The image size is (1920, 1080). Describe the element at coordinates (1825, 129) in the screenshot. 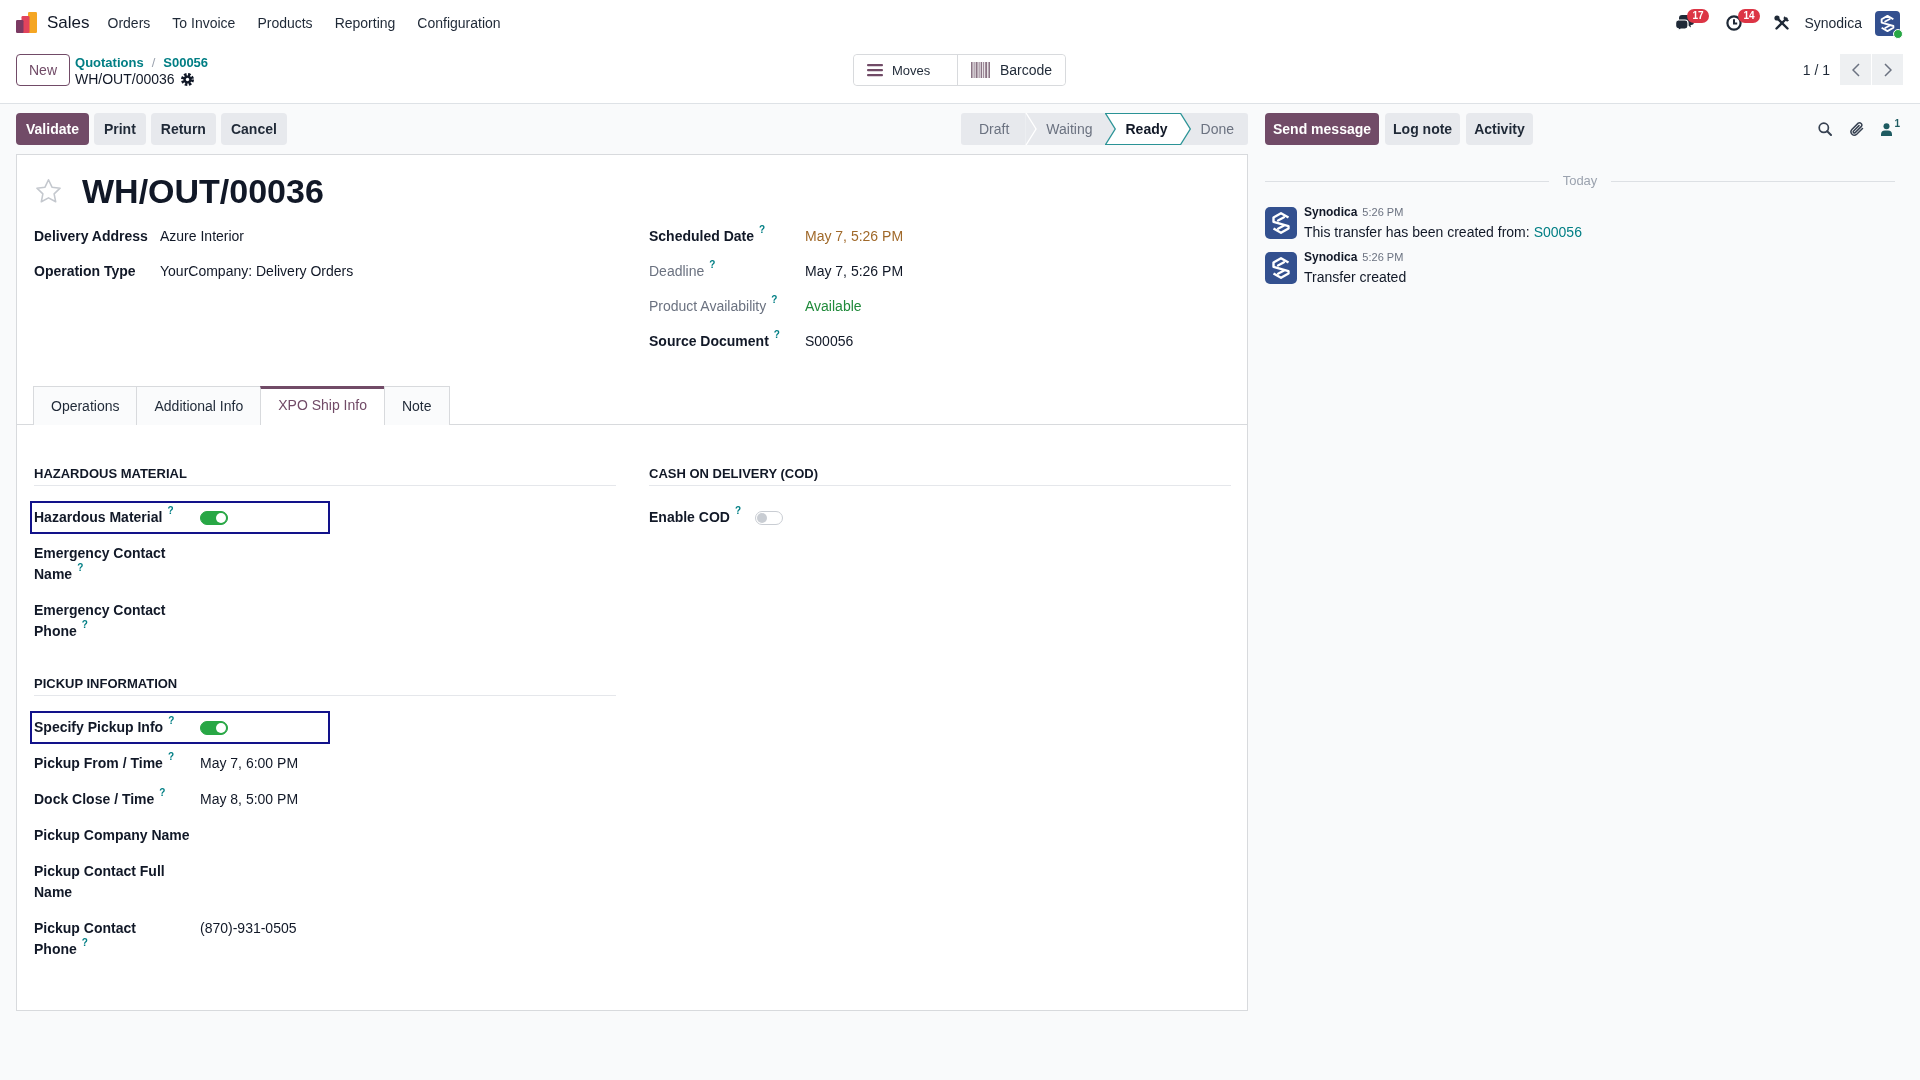

I see `search-icon` at that location.